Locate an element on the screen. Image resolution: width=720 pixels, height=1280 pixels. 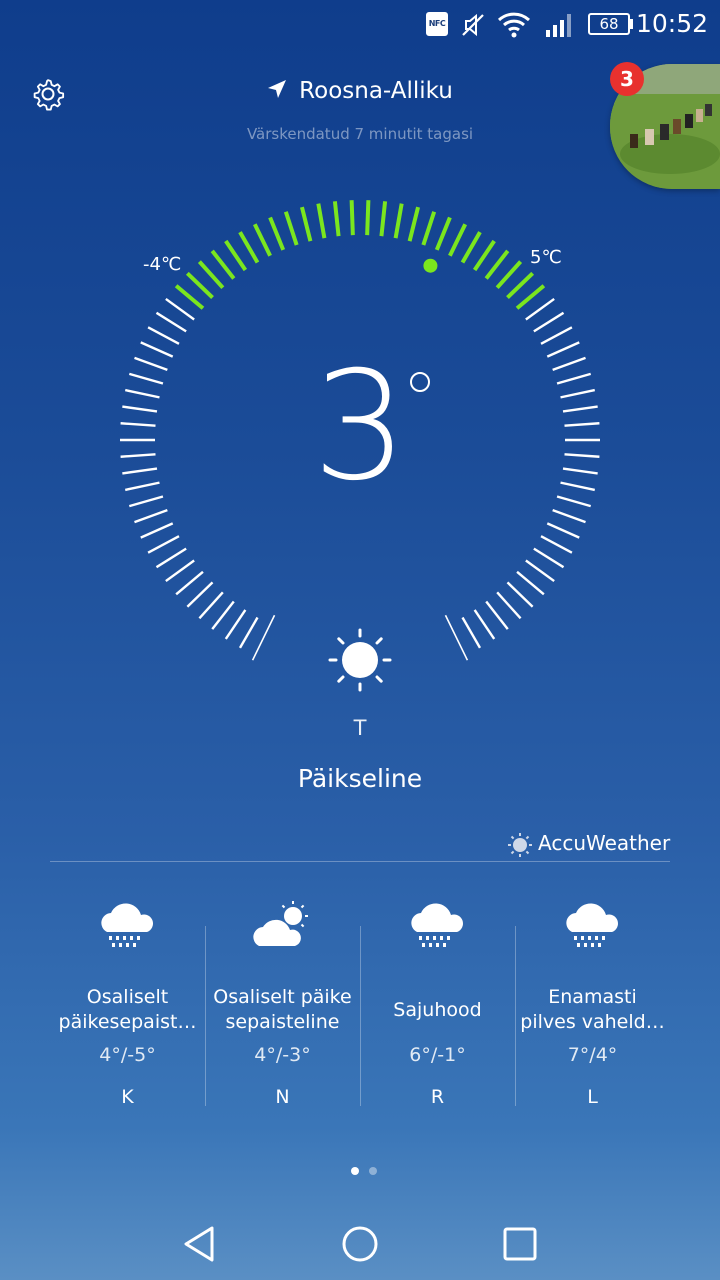
dial-max-label: 5℃ is located at coordinates (546, 257).